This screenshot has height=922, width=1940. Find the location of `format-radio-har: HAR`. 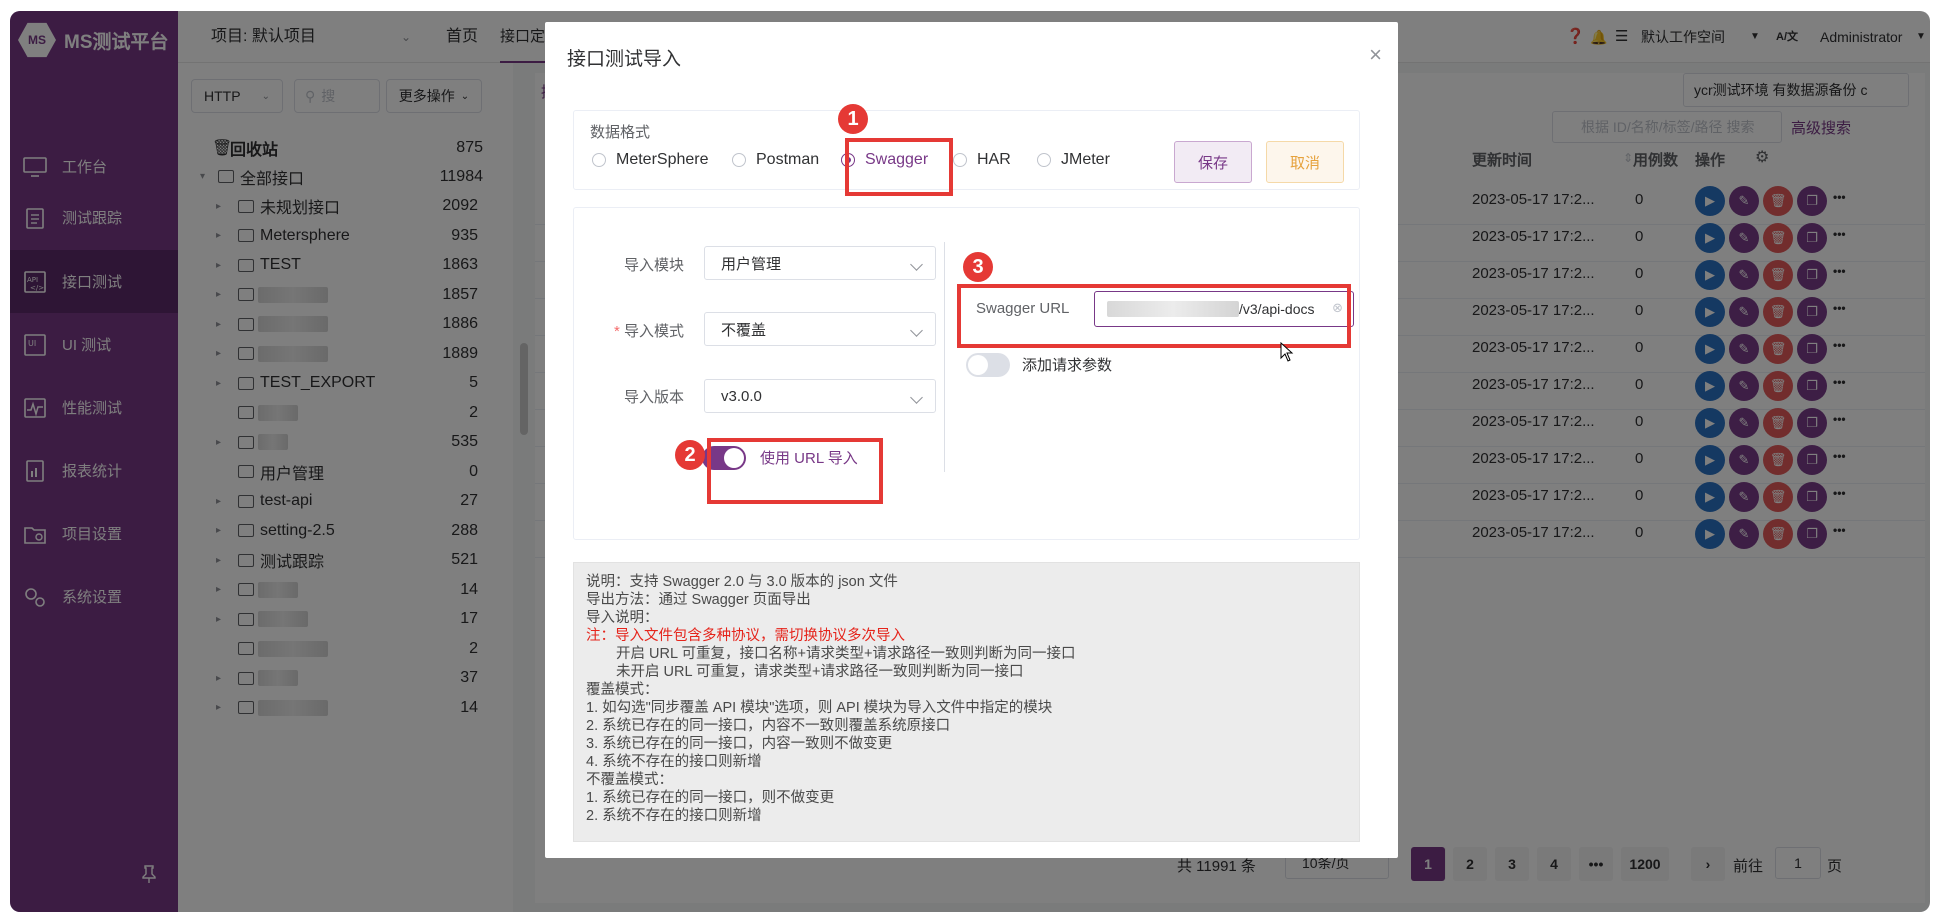

format-radio-har: HAR is located at coordinates (982, 160).